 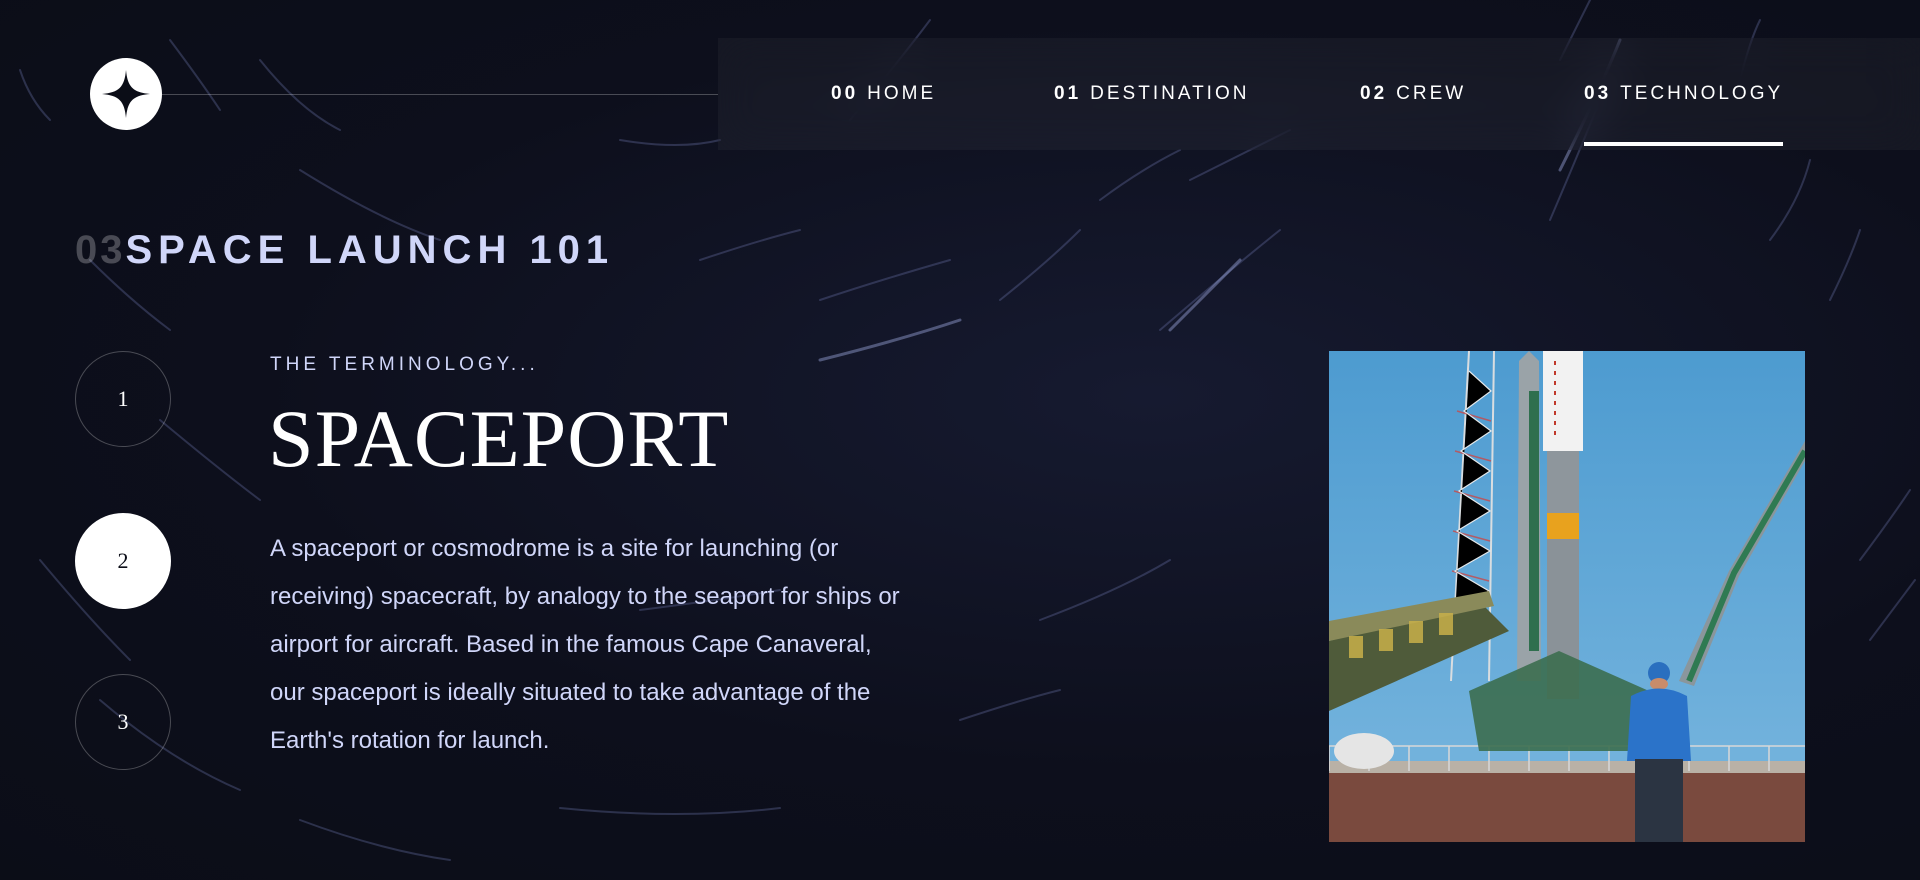 I want to click on technology-title: SPACEPORT, so click(x=499, y=438).